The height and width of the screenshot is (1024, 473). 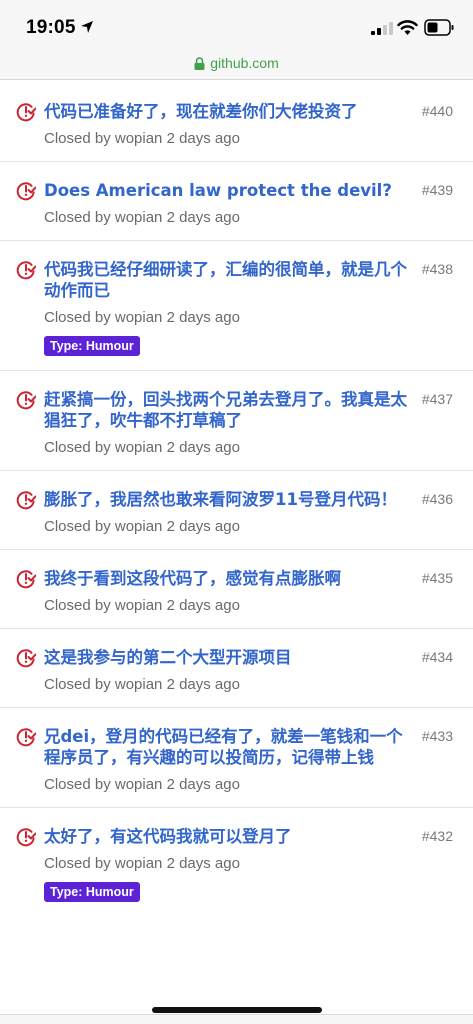 What do you see at coordinates (51, 27) in the screenshot?
I see `status-time: 19:05` at bounding box center [51, 27].